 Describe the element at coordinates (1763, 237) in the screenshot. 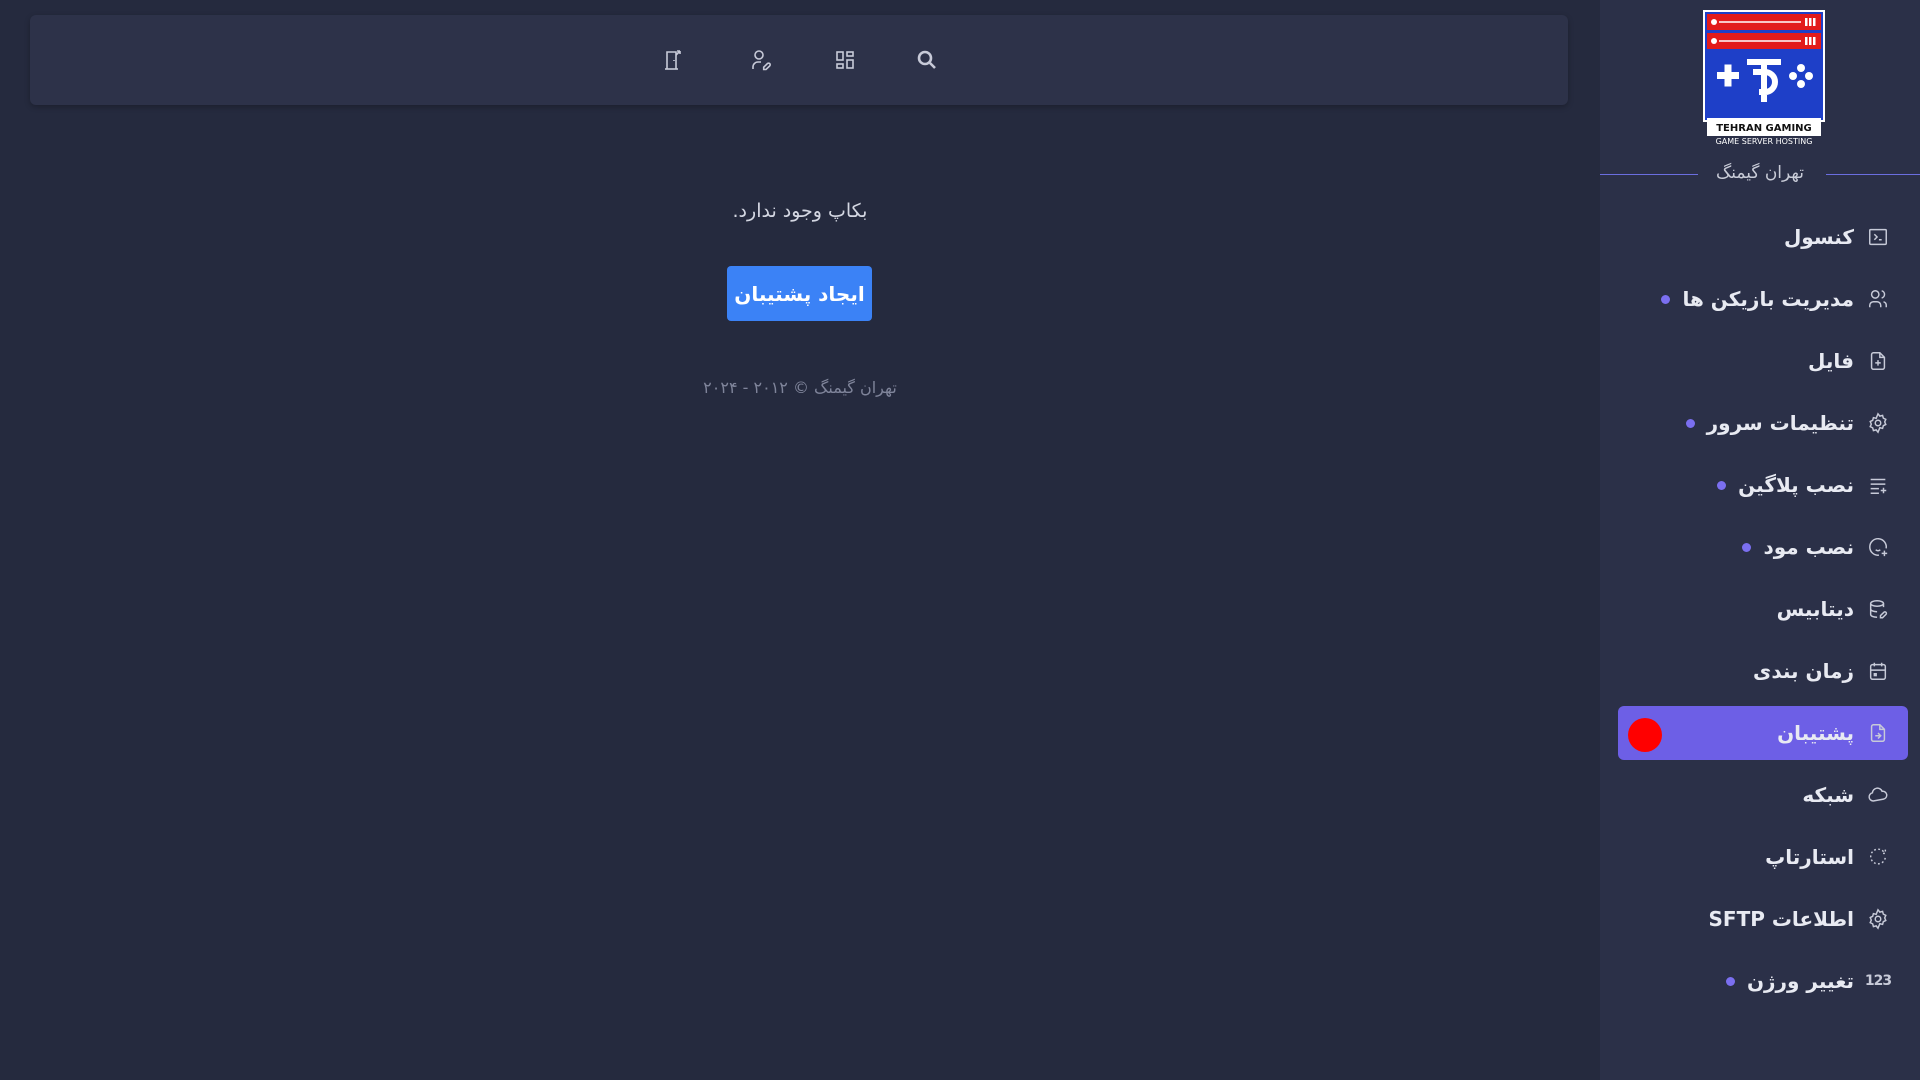

I see `sidebar-item-console: کنسول` at that location.